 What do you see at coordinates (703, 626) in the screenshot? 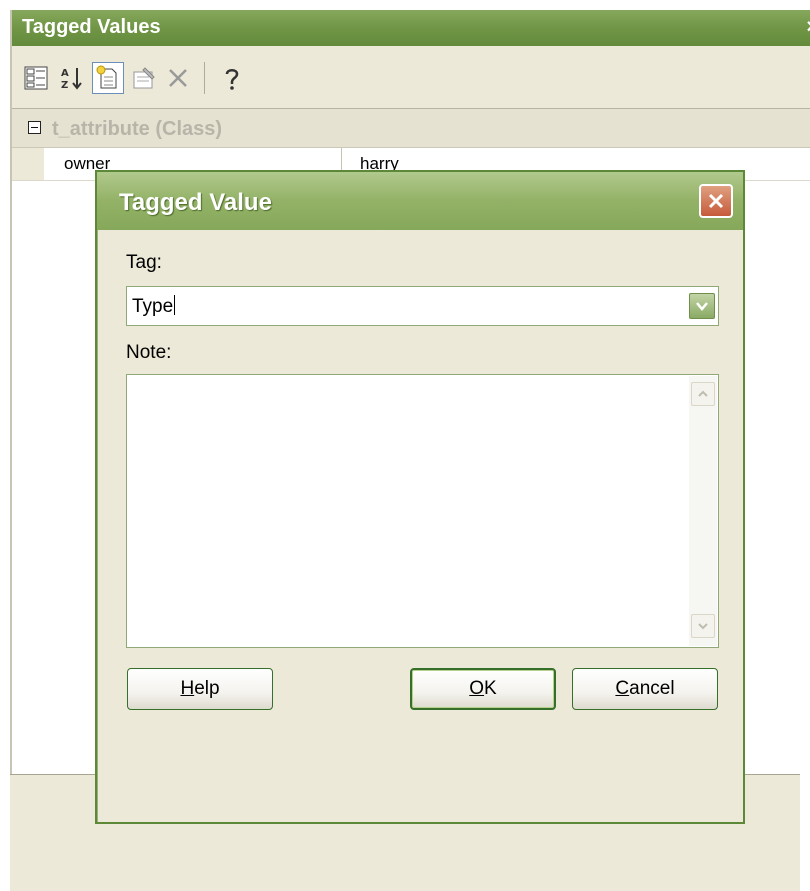
I see `scroll-down-icon` at bounding box center [703, 626].